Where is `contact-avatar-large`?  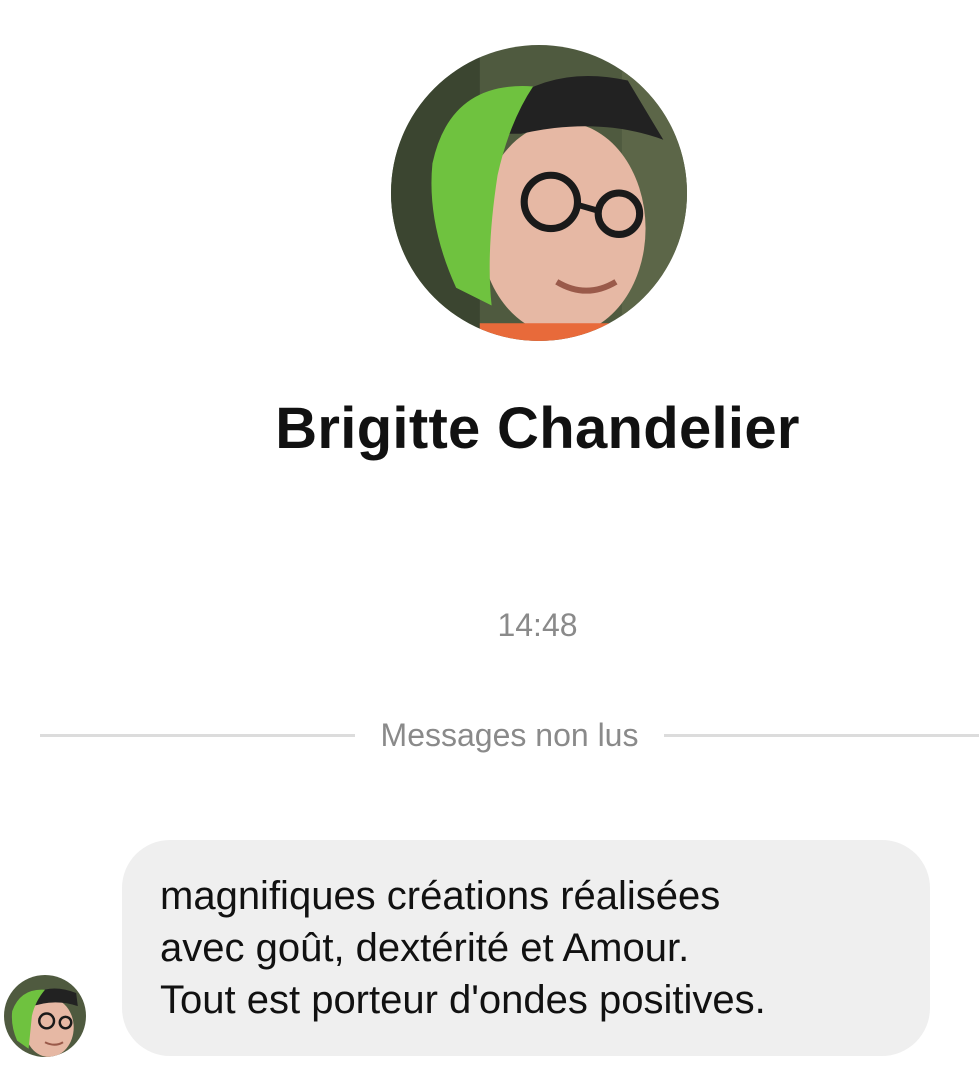 contact-avatar-large is located at coordinates (539, 193).